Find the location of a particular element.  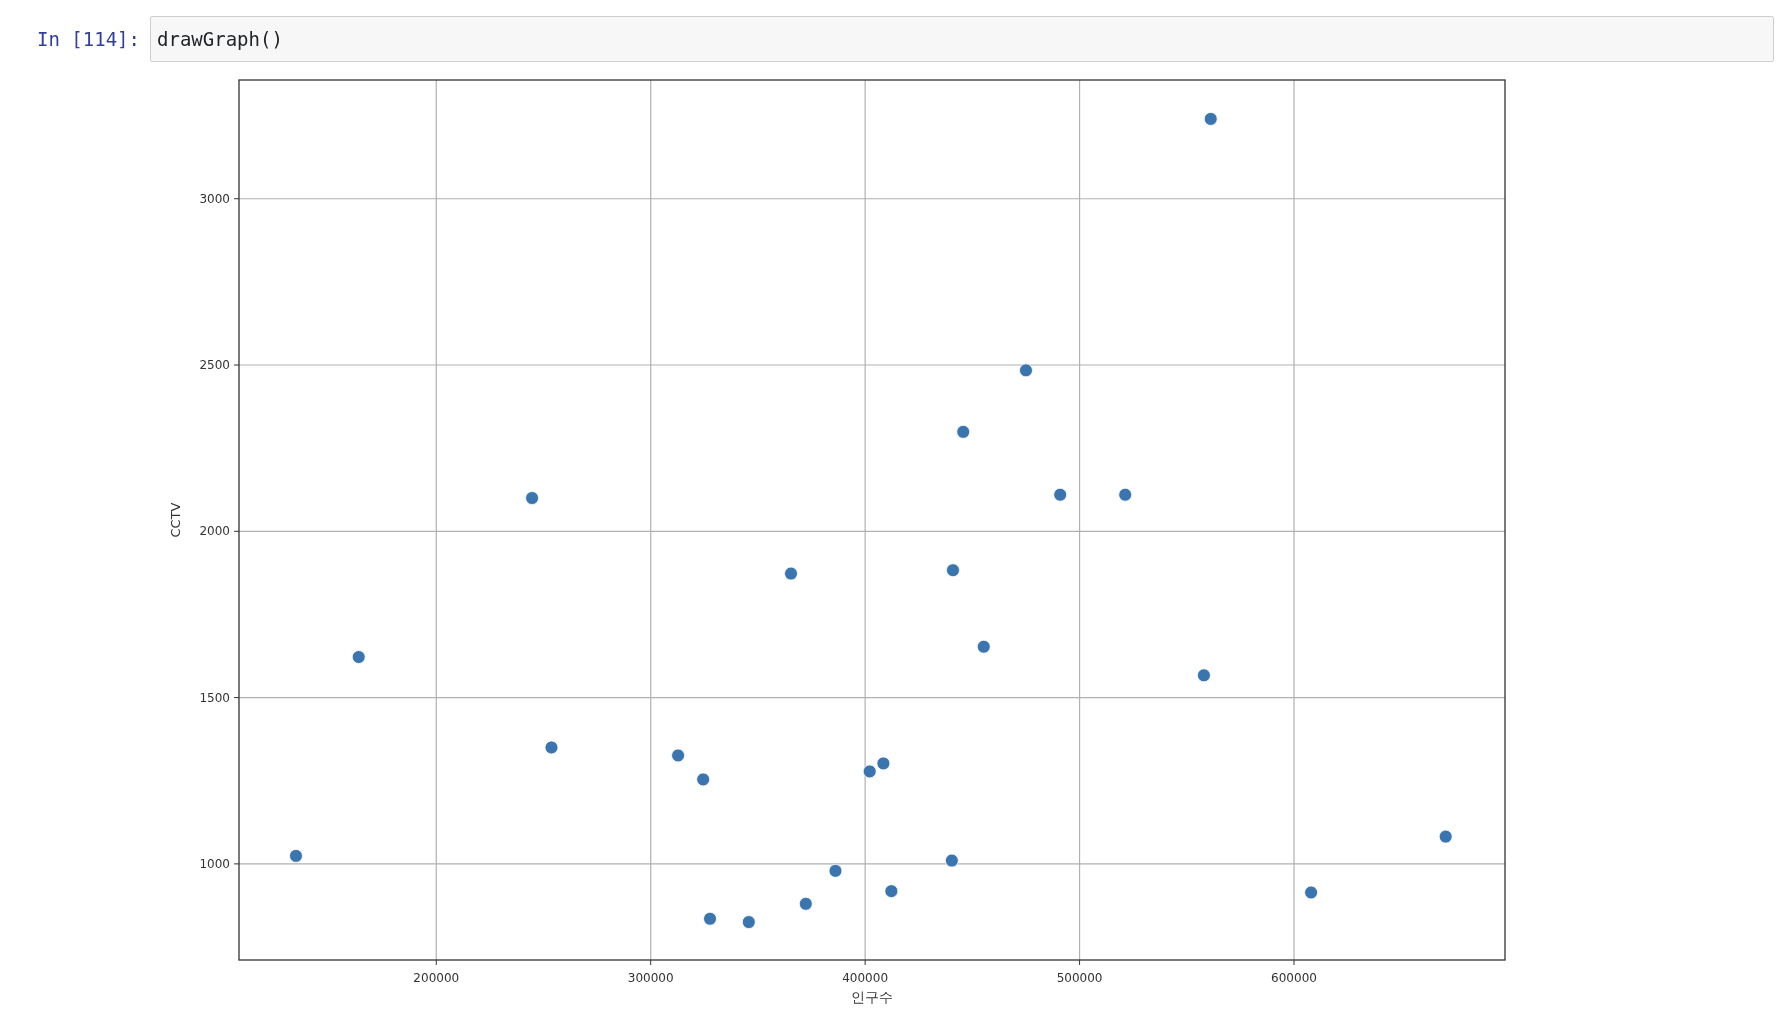

x-axis-label: 인구수 is located at coordinates (872, 997).